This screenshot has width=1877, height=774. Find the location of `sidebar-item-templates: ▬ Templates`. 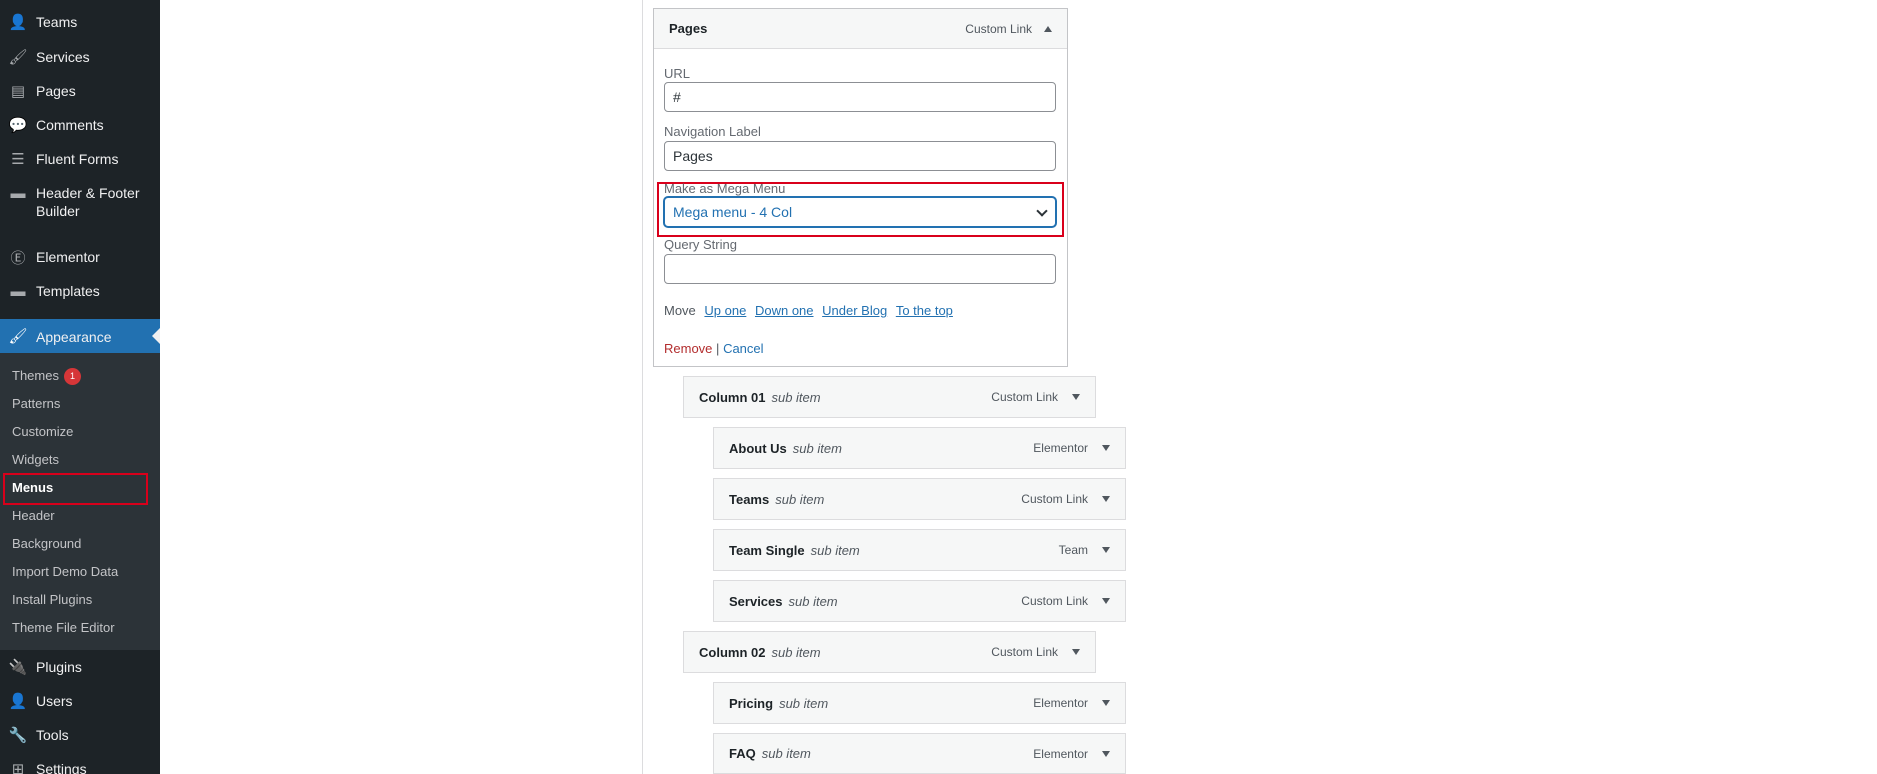

sidebar-item-templates: ▬ Templates is located at coordinates (80, 291).